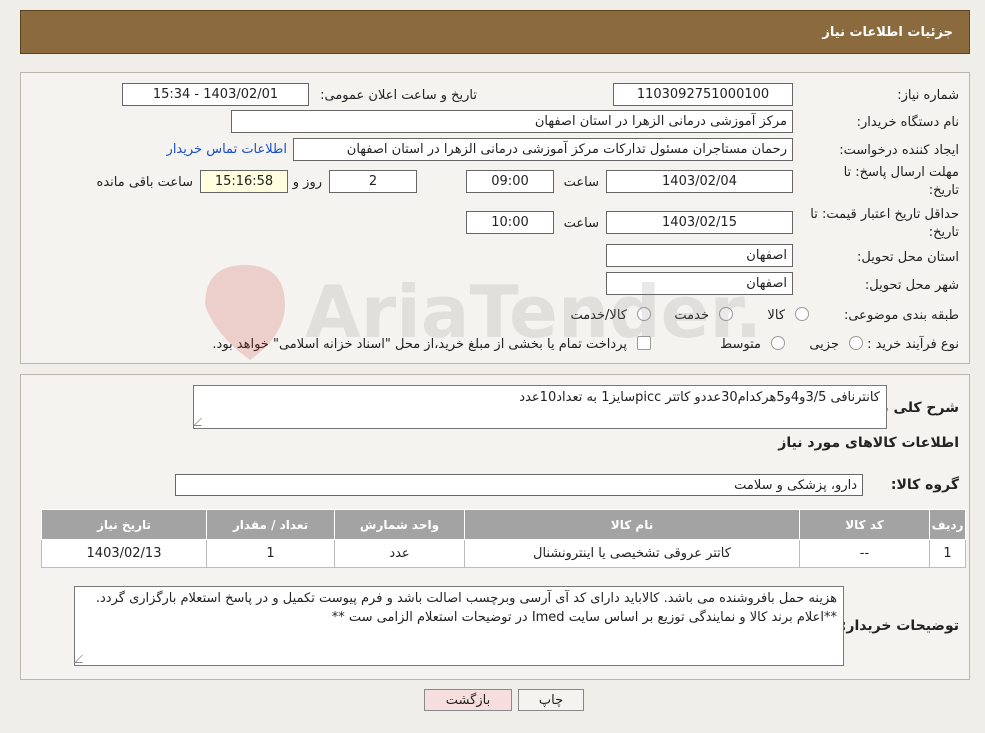 The height and width of the screenshot is (733, 985). What do you see at coordinates (495, 32) in the screenshot?
I see `page-header: جزئیات اطلاعات نیاز` at bounding box center [495, 32].